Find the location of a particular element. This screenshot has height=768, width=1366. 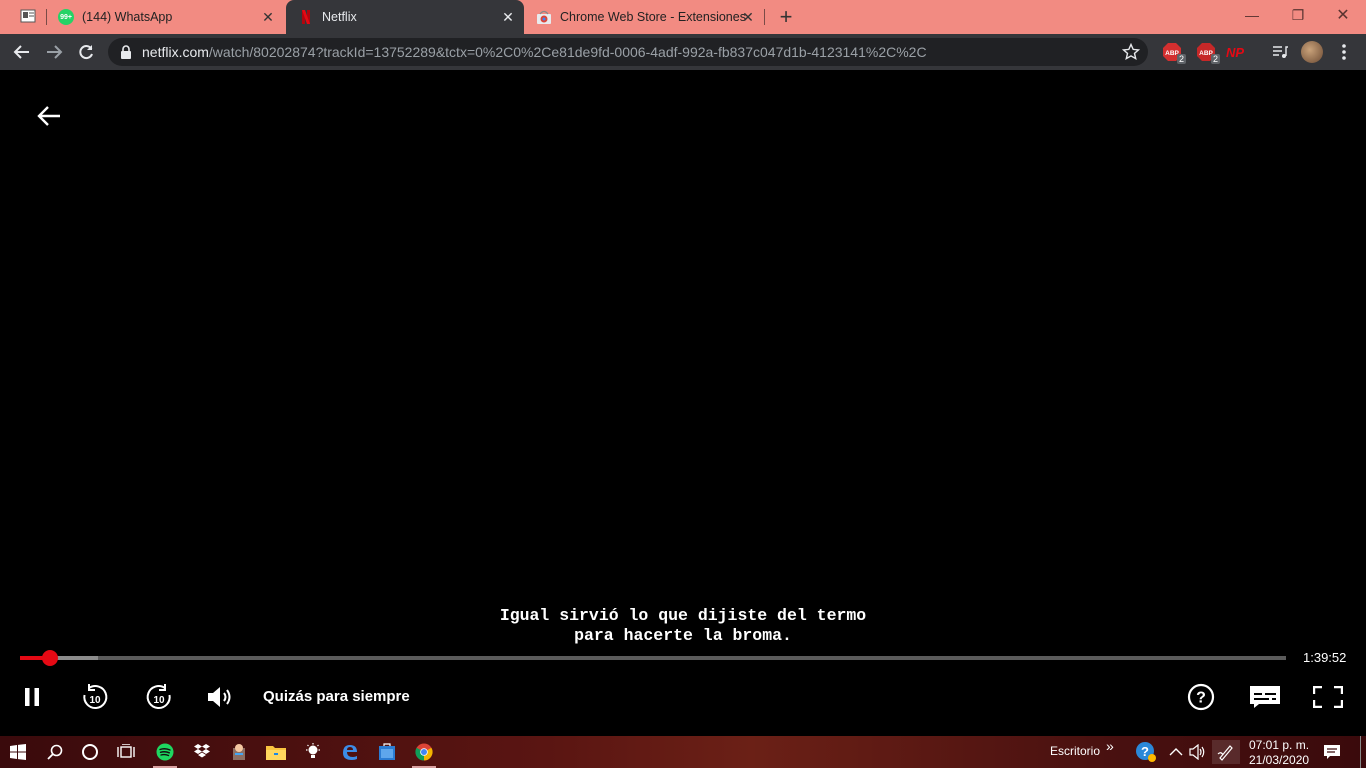

help-tray-icon: ? is located at coordinates (1146, 752).